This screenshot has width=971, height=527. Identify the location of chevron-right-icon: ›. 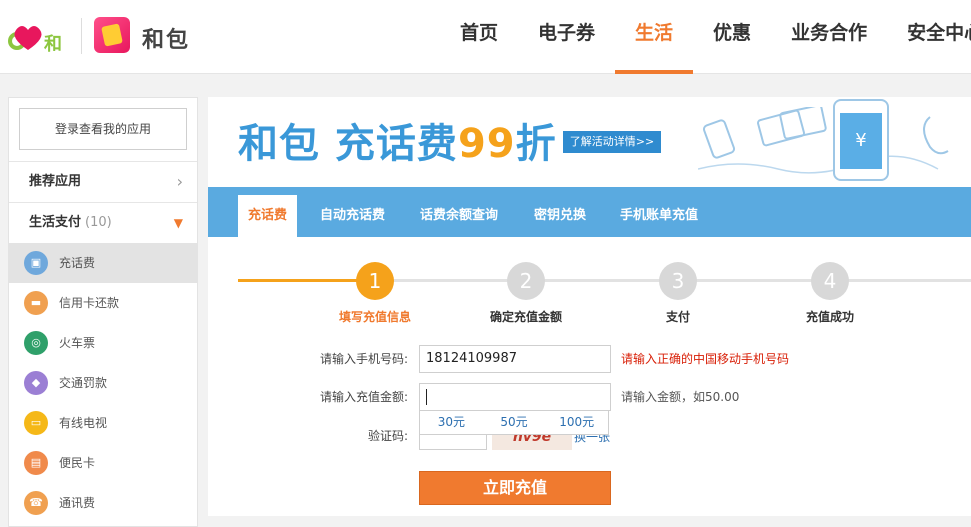
(179, 181).